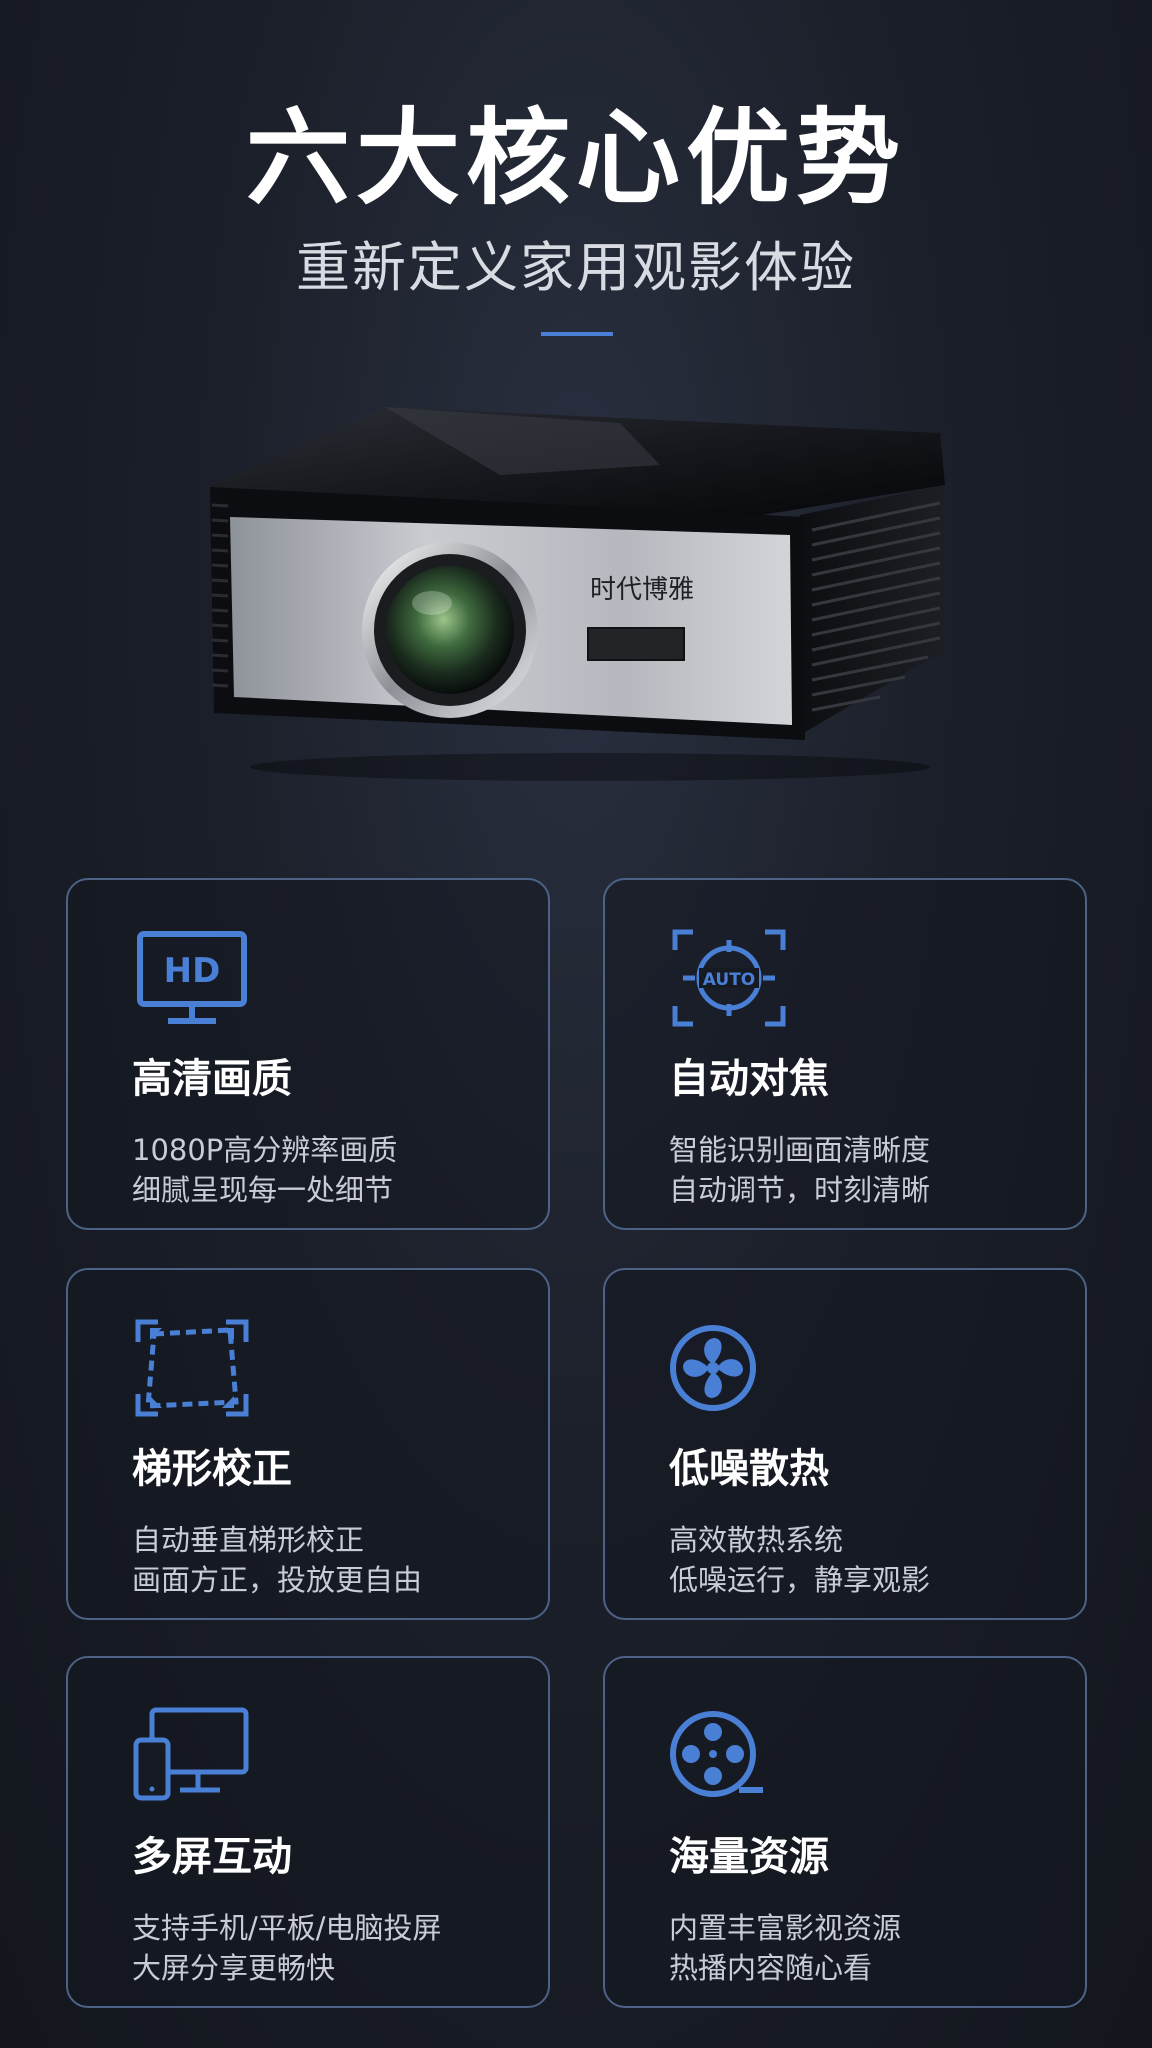  What do you see at coordinates (713, 1368) in the screenshot?
I see `fan-icon` at bounding box center [713, 1368].